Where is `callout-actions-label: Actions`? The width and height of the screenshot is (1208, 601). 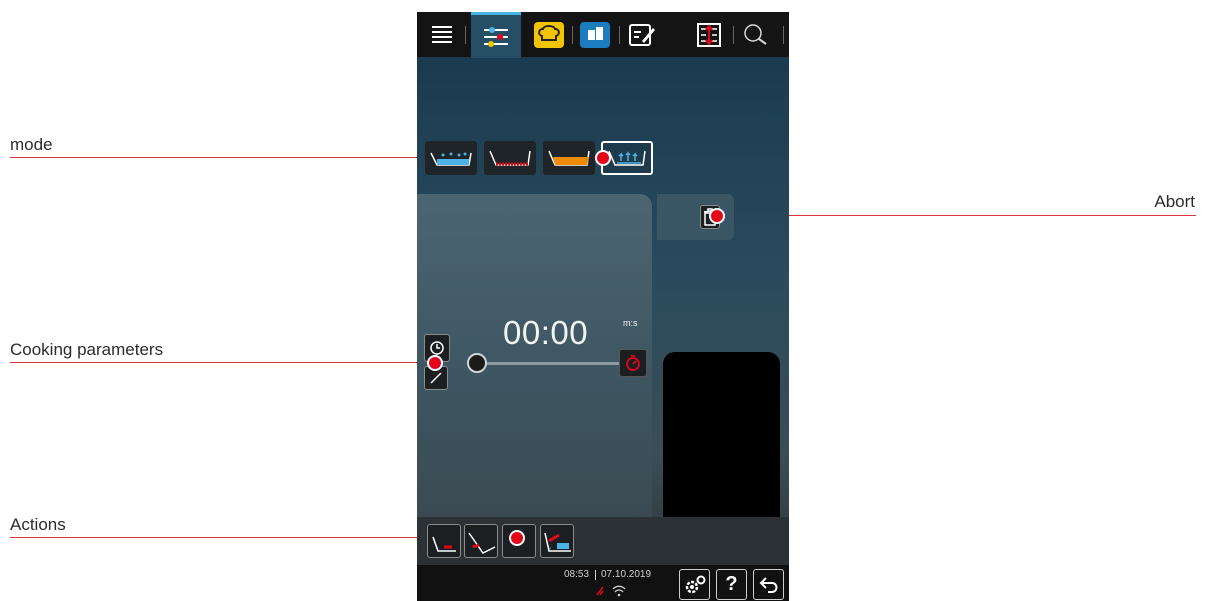
callout-actions-label: Actions is located at coordinates (38, 524).